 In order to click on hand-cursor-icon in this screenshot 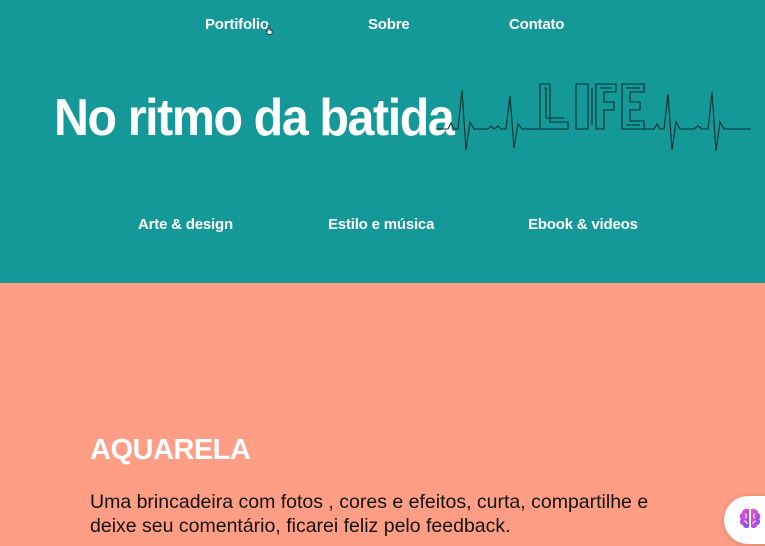, I will do `click(269, 30)`.